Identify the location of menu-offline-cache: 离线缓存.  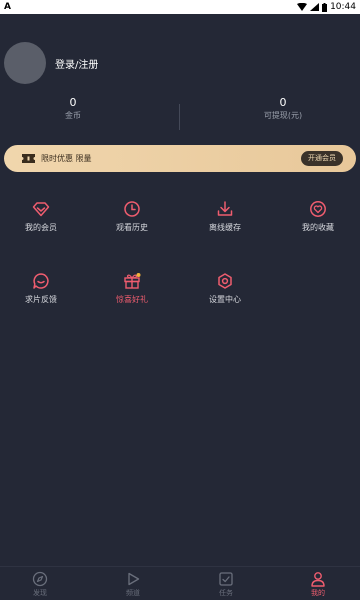
(225, 216).